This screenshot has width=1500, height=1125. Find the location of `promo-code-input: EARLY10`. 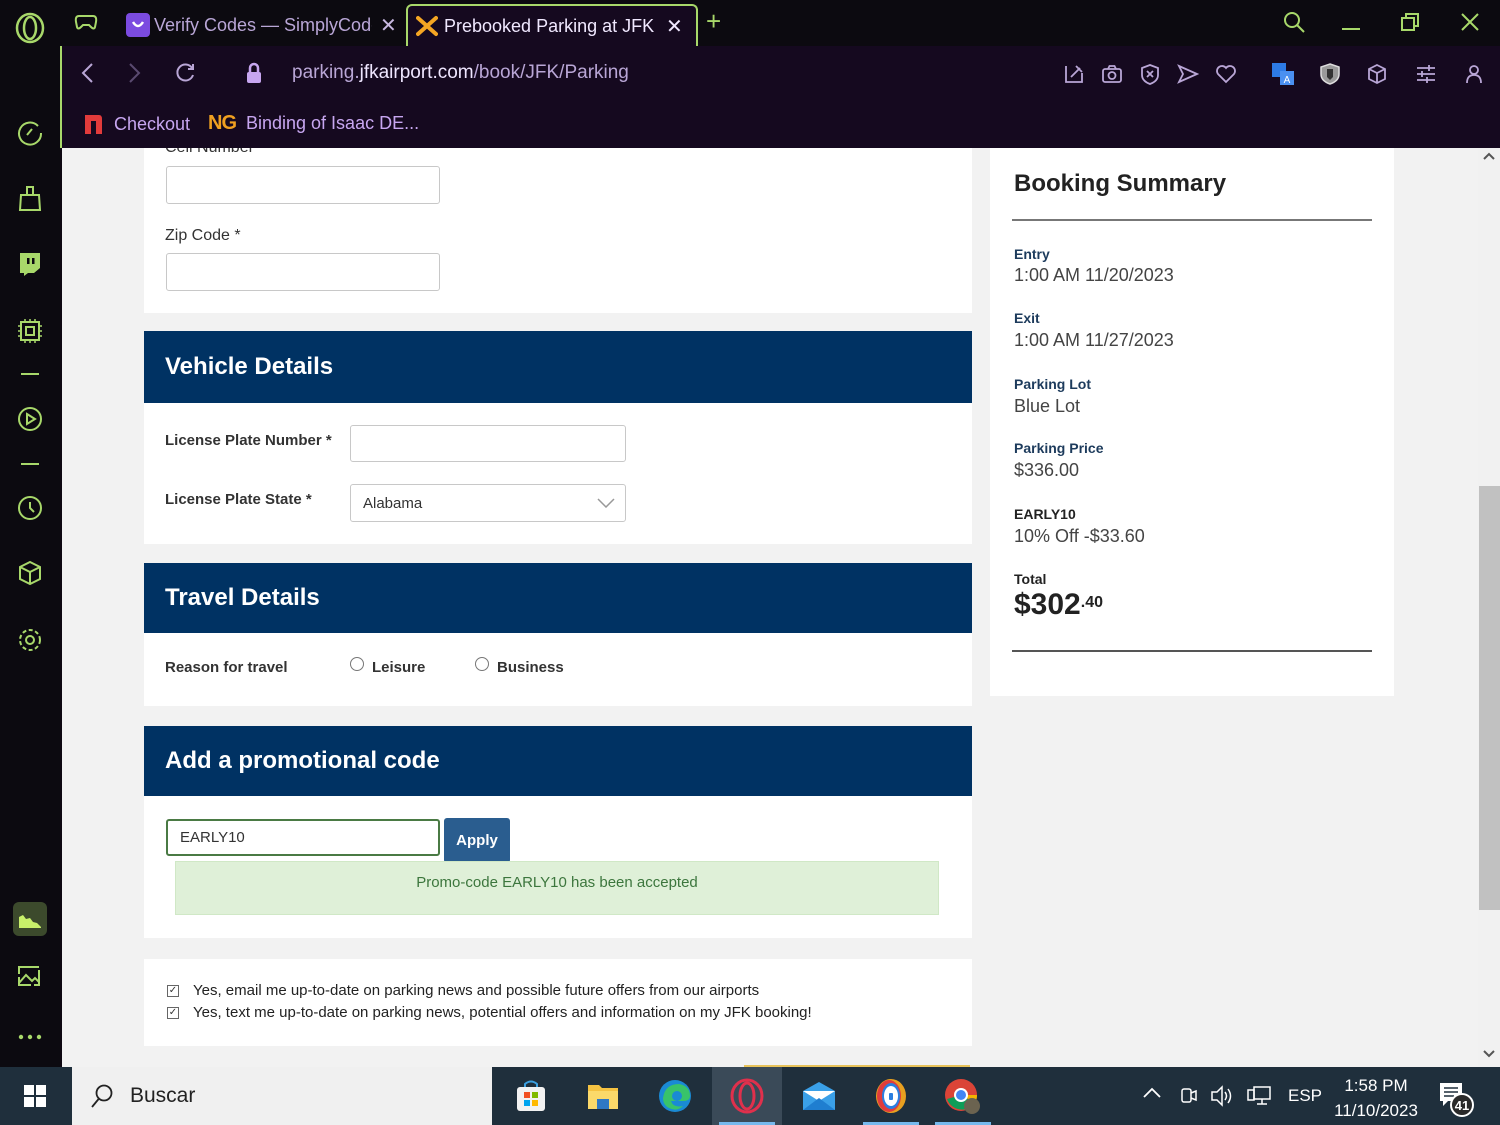

promo-code-input: EARLY10 is located at coordinates (303, 837).